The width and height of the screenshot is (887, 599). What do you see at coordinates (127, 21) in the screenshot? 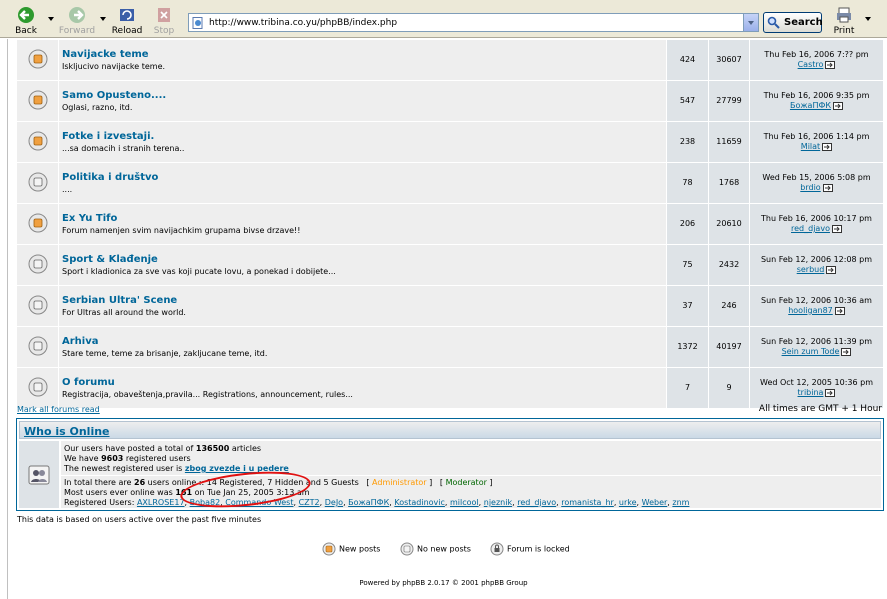
I see `reload-button: Reload` at bounding box center [127, 21].